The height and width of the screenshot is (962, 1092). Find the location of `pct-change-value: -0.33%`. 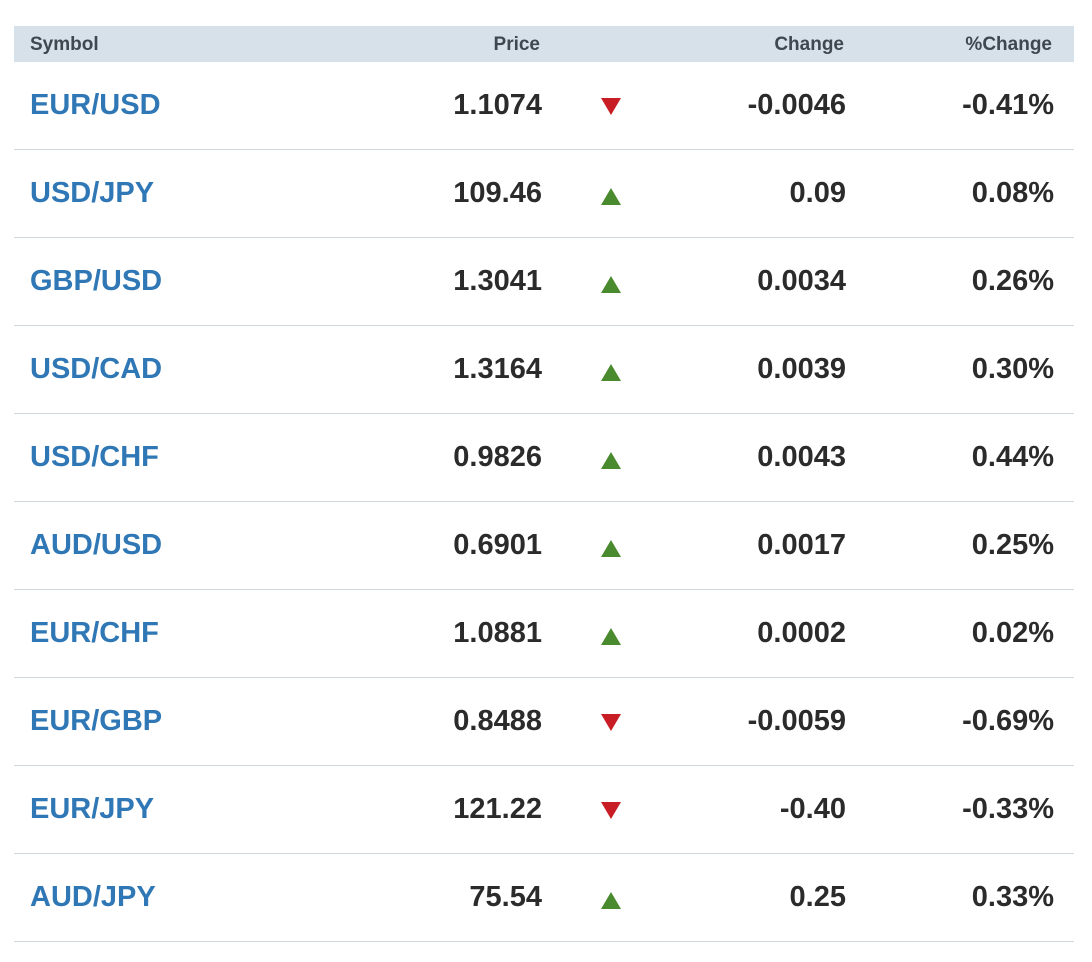

pct-change-value: -0.33% is located at coordinates (1008, 809).